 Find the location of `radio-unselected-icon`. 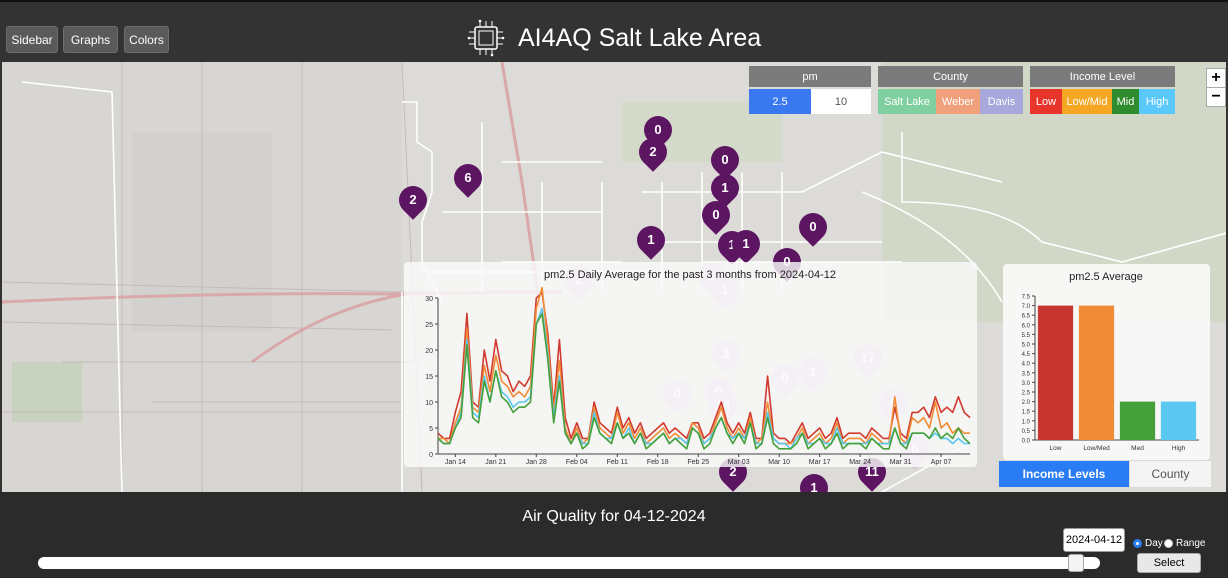

radio-unselected-icon is located at coordinates (1168, 543).